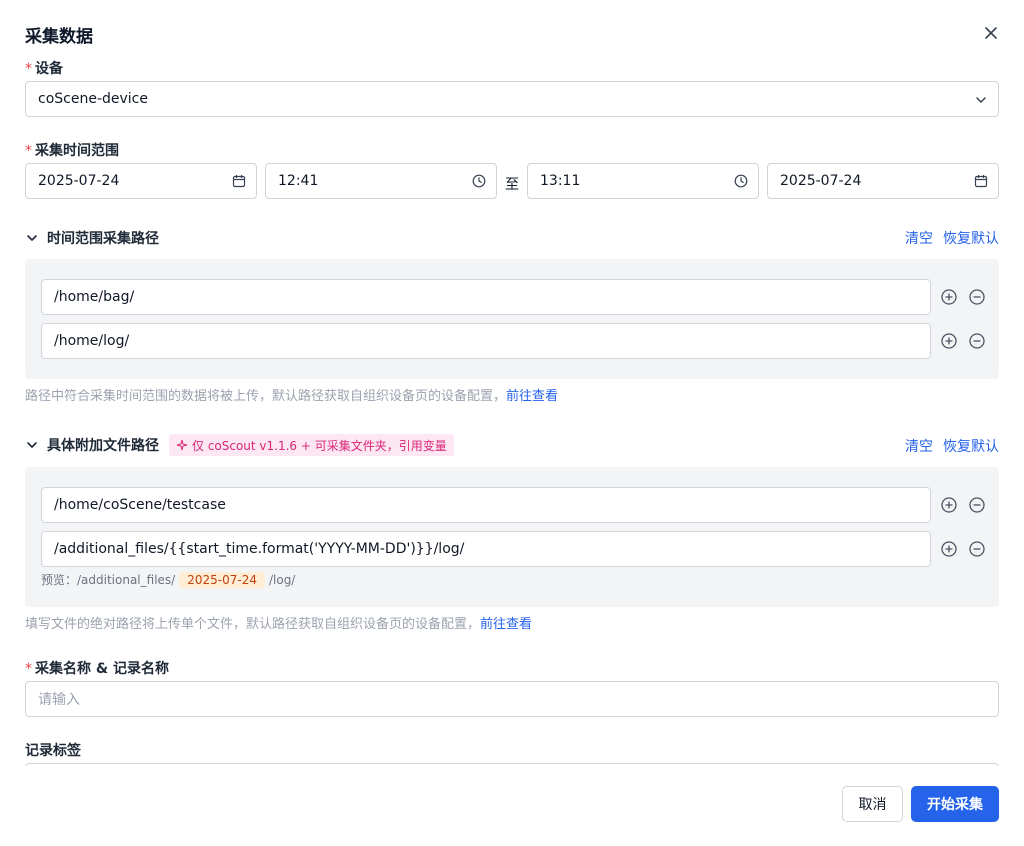 Image resolution: width=1024 pixels, height=846 pixels. I want to click on end-date-picker: 2025-07-24, so click(883, 181).